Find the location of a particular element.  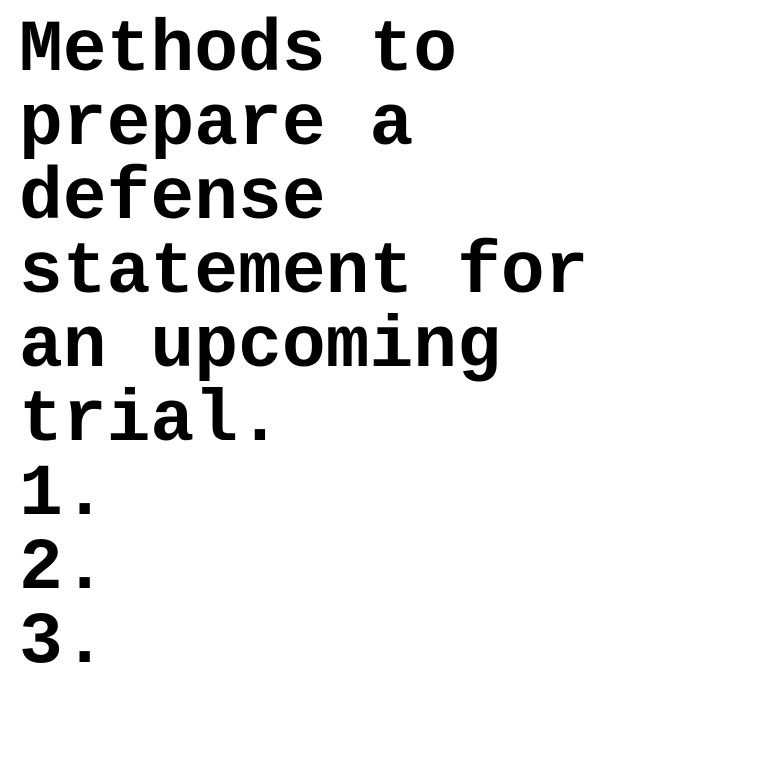

title-line: trial. is located at coordinates (150, 420).